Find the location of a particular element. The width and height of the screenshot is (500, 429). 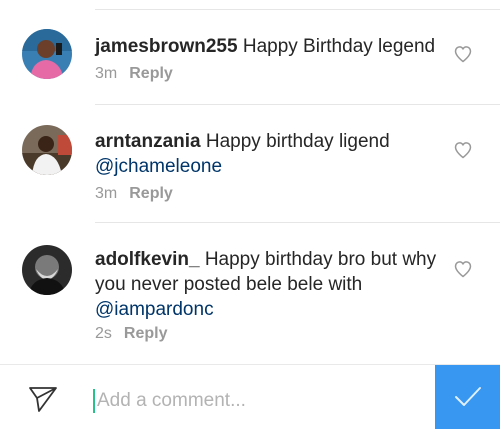

comment-time: 2s is located at coordinates (103, 333).